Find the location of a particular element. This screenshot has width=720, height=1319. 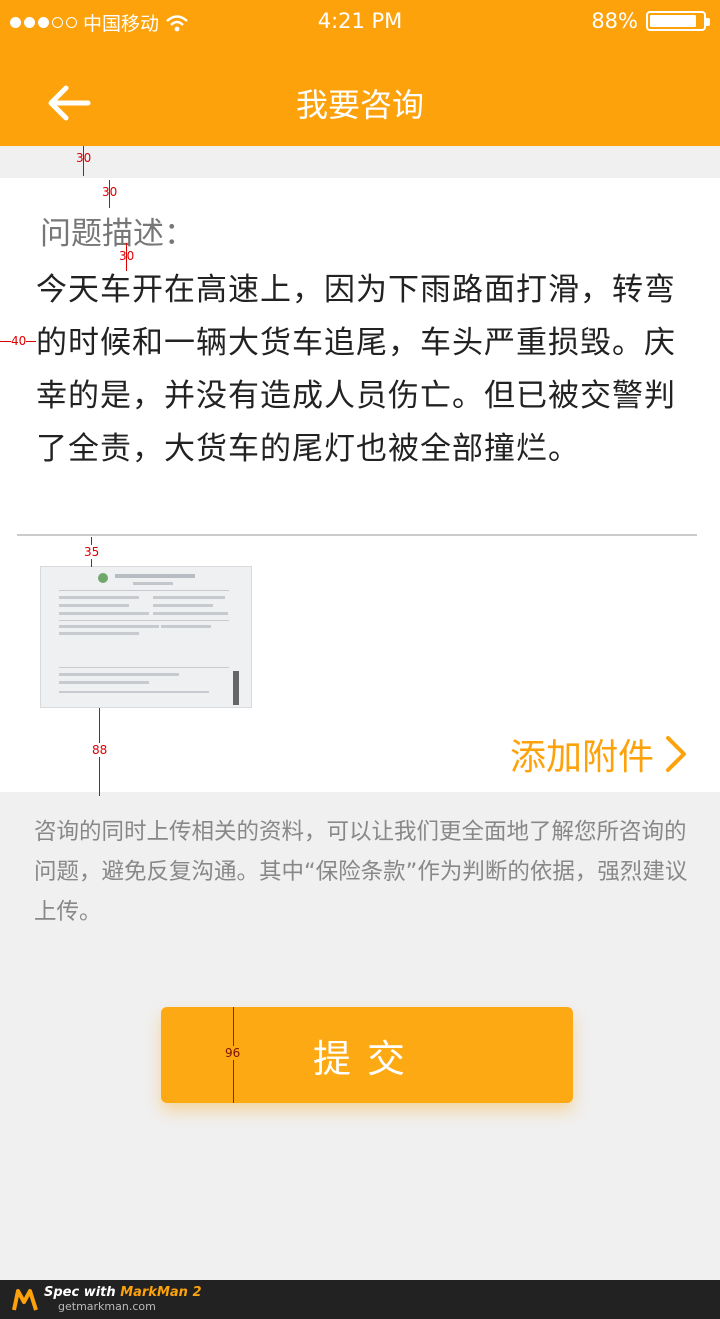

attachment-thumbnail is located at coordinates (146, 637).